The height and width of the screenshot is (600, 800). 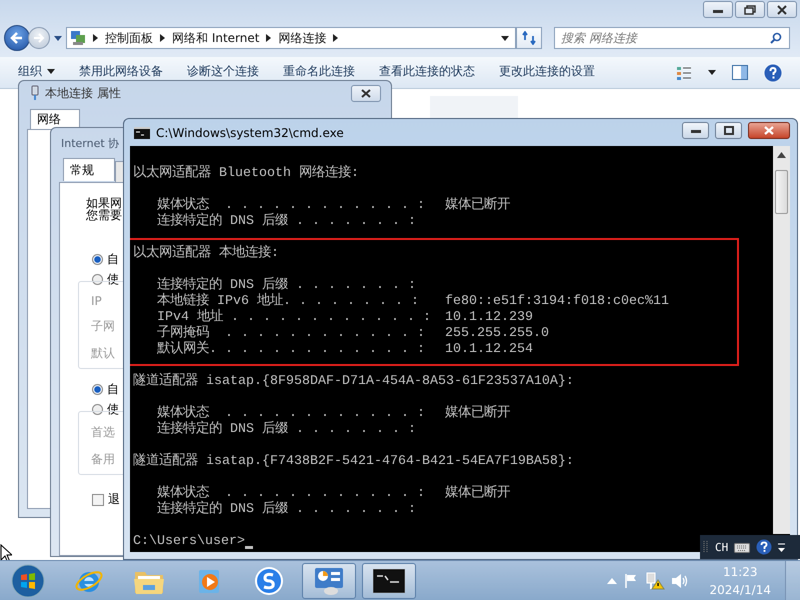 What do you see at coordinates (706, 547) in the screenshot?
I see `grip-icon` at bounding box center [706, 547].